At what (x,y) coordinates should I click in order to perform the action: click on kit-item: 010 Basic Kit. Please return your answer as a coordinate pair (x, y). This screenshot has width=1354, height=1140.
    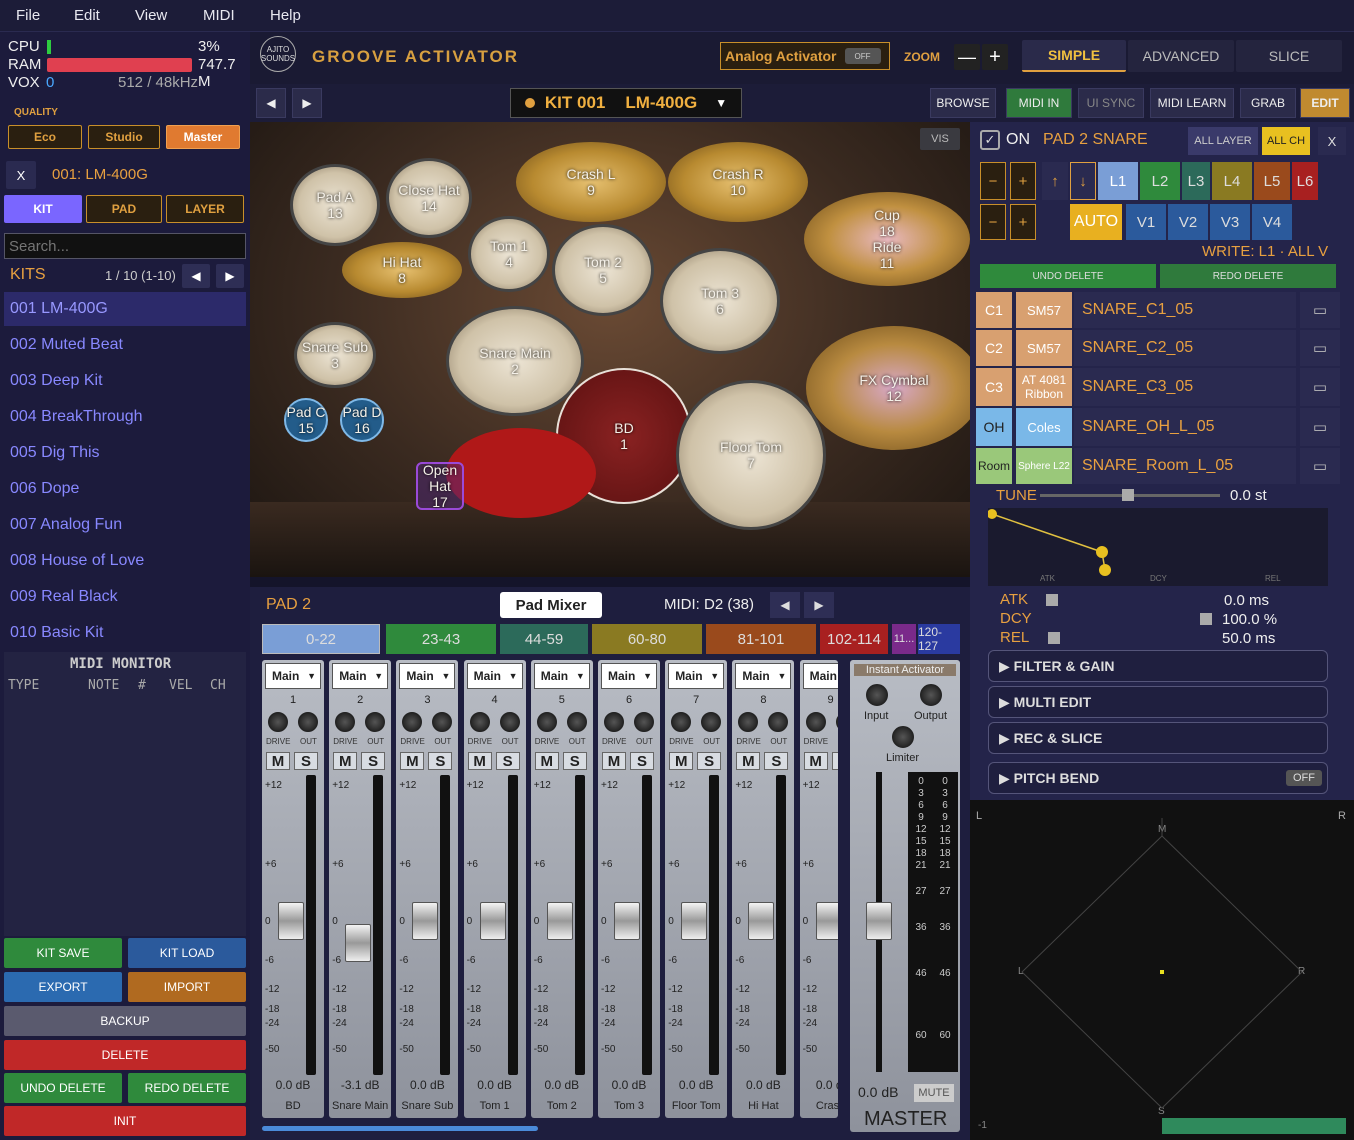
    Looking at the image, I should click on (125, 633).